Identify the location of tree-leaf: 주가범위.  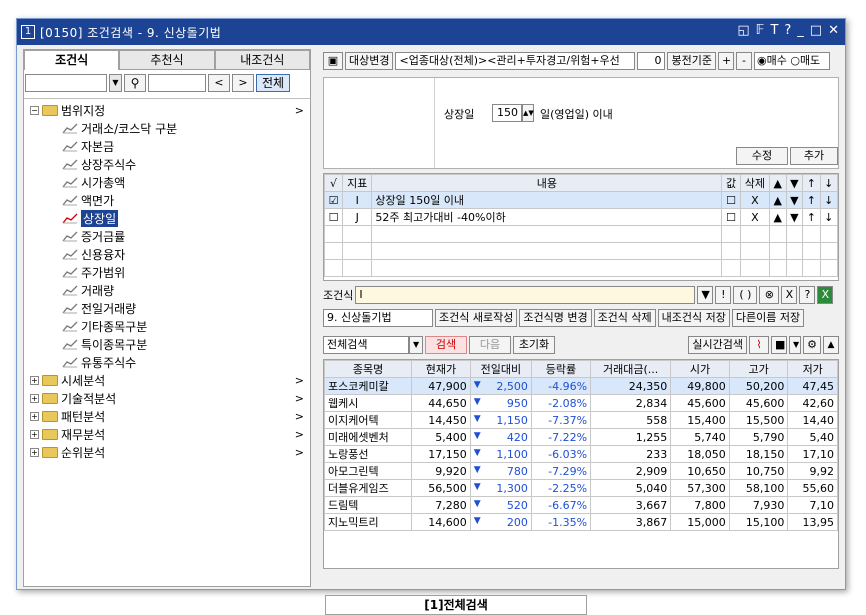
(167, 272).